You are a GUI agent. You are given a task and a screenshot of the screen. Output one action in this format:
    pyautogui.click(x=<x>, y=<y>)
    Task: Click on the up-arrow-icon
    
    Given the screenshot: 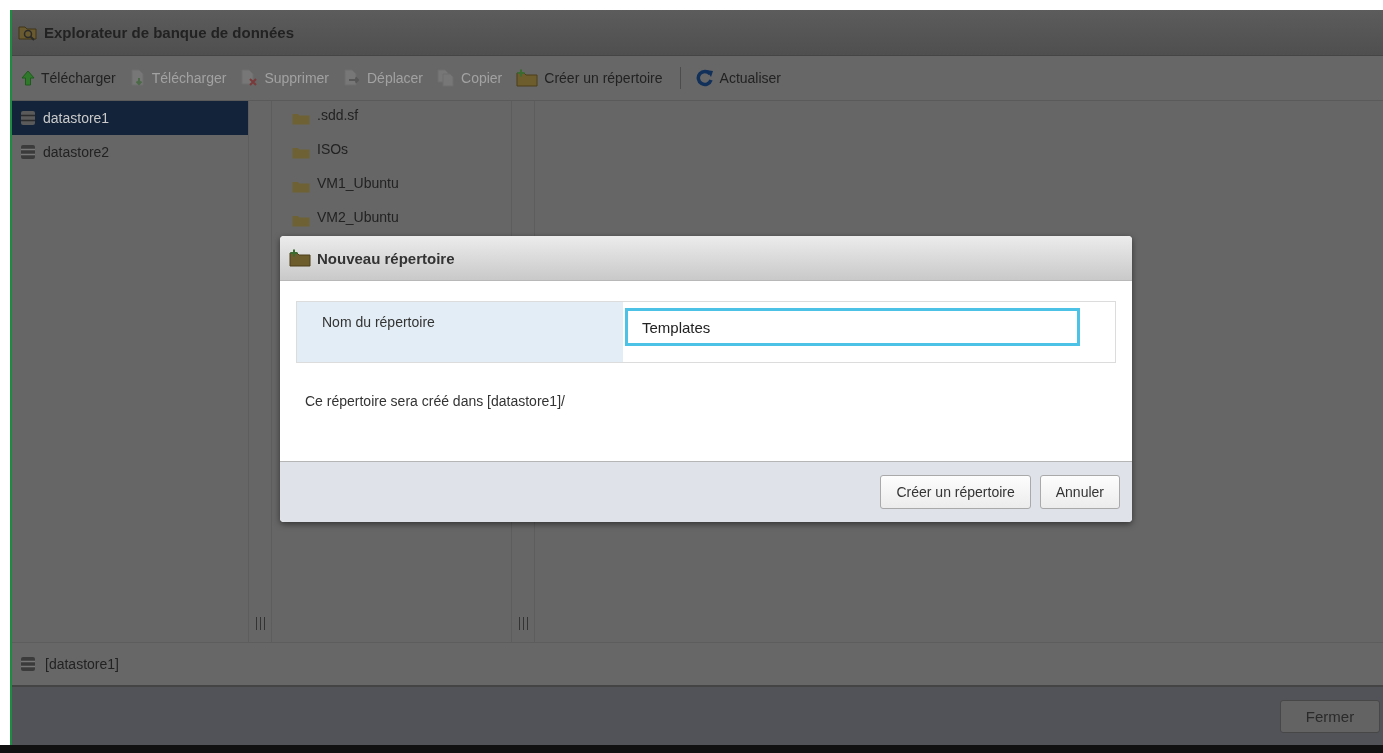 What is the action you would take?
    pyautogui.click(x=28, y=78)
    